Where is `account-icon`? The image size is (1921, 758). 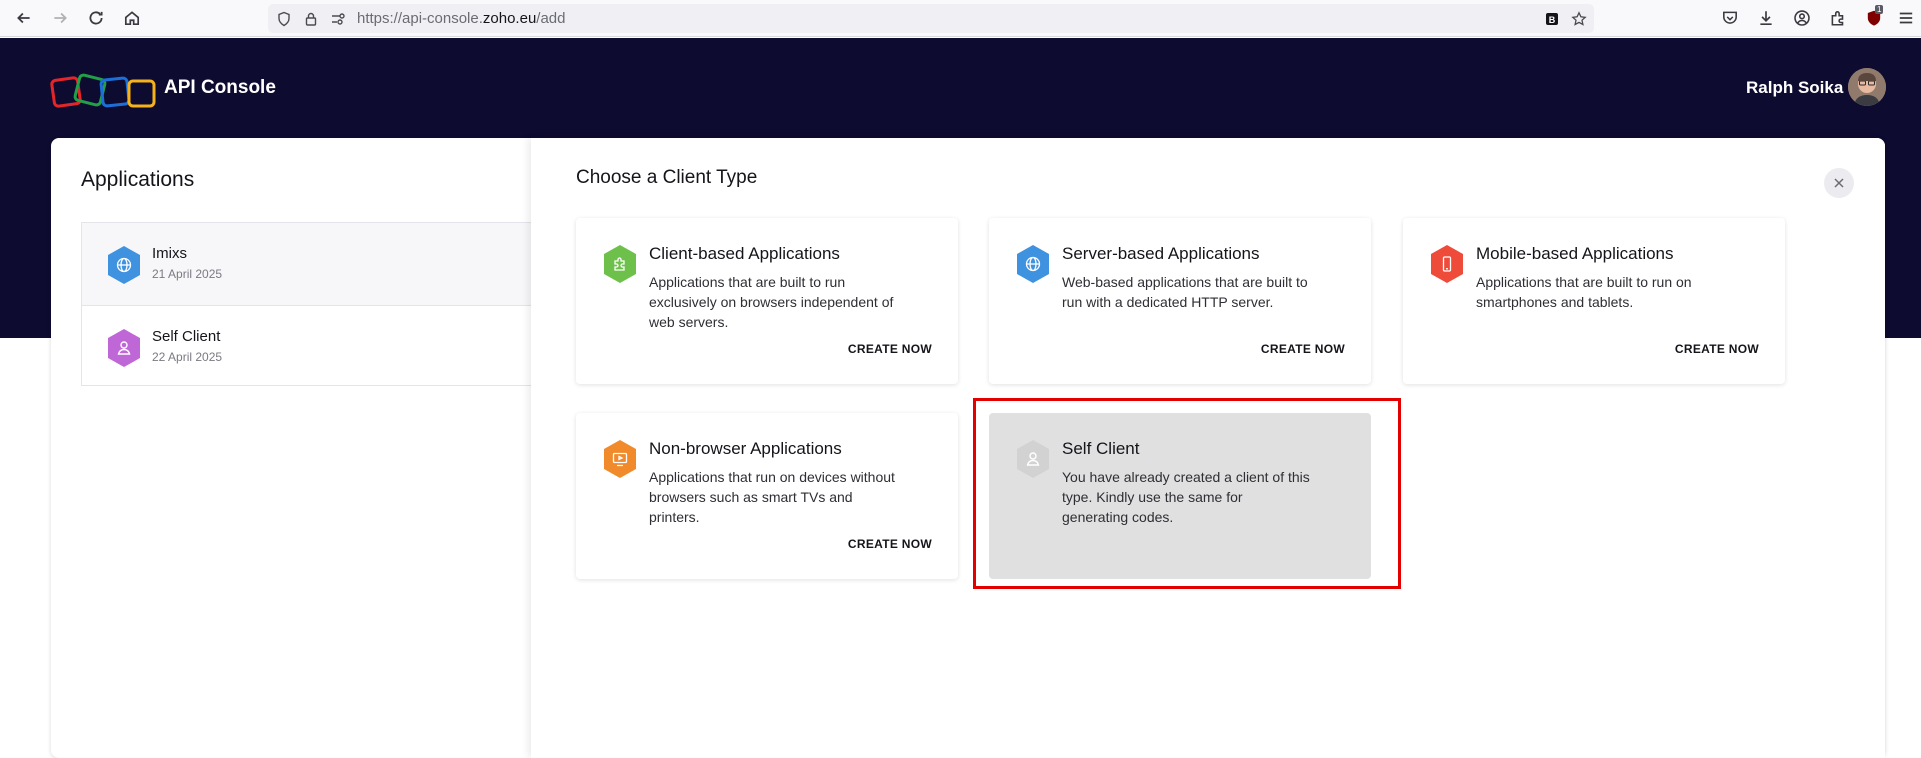 account-icon is located at coordinates (1802, 18).